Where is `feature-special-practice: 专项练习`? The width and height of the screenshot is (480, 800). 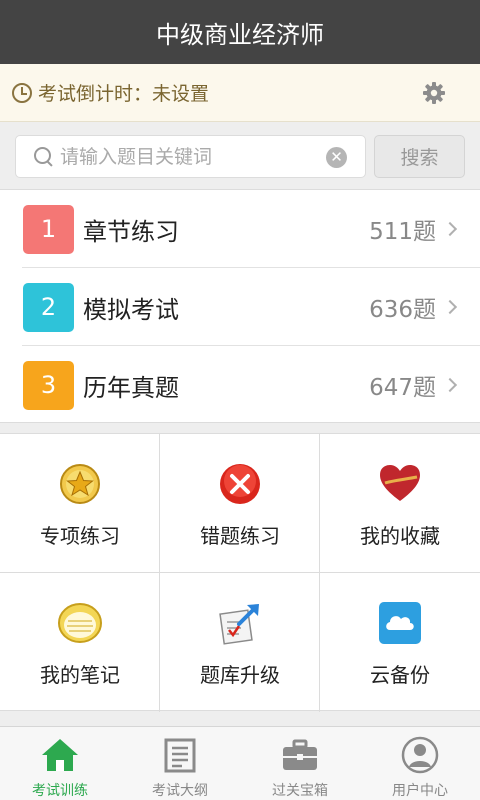
feature-special-practice: 专项练习 is located at coordinates (80, 503).